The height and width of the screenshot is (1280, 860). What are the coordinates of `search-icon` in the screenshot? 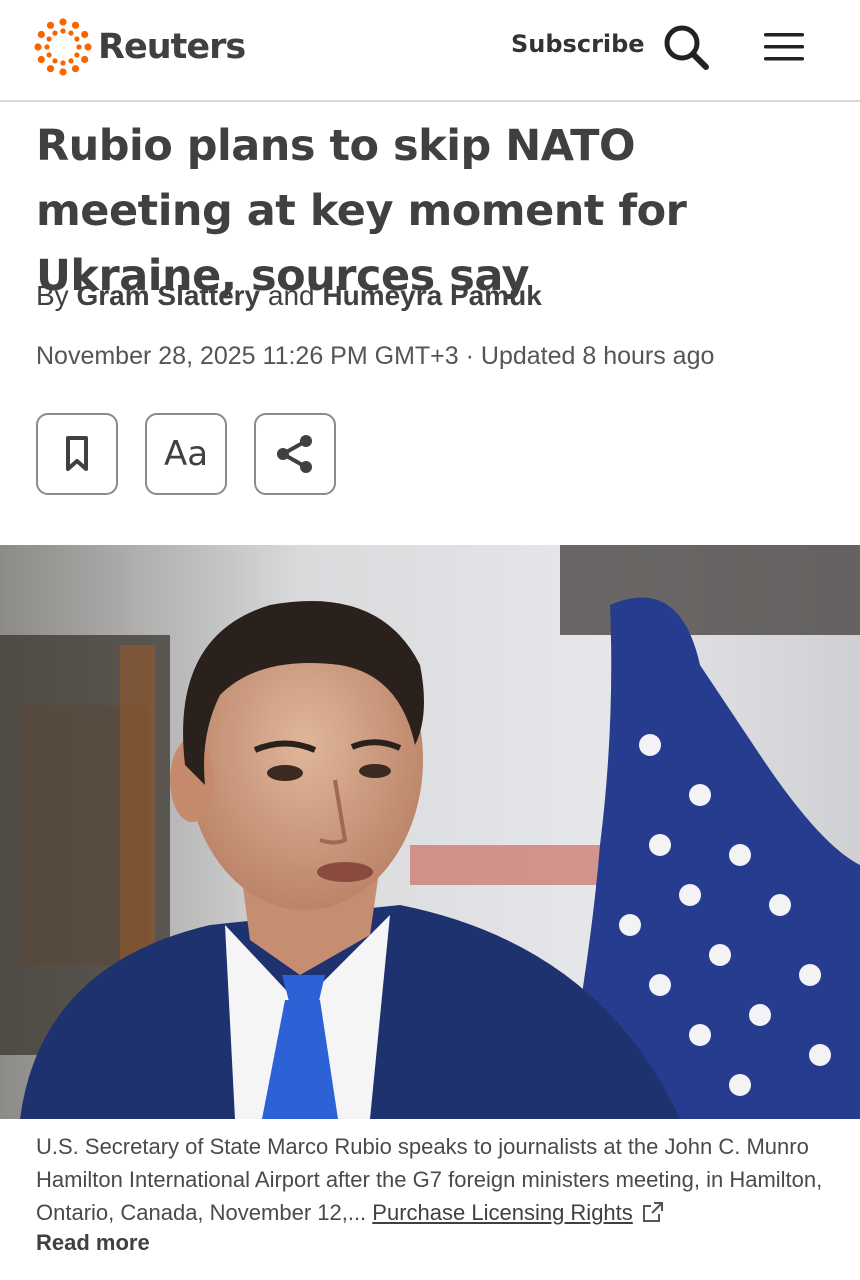 It's located at (686, 47).